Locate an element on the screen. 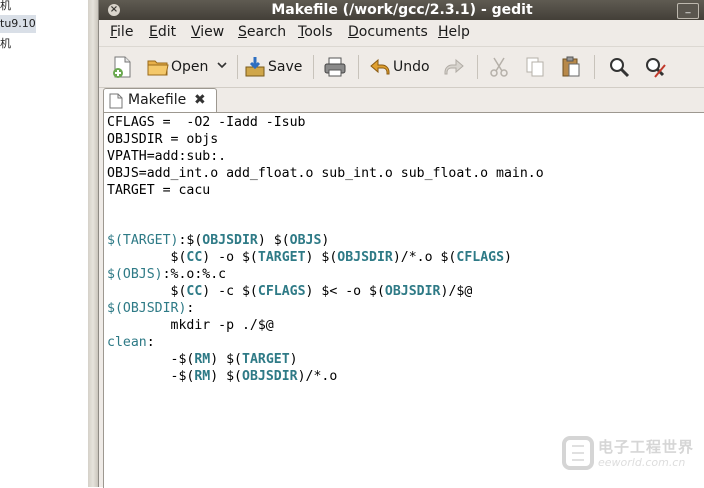 Image resolution: width=704 pixels, height=488 pixels. menu-search: Search is located at coordinates (262, 32).